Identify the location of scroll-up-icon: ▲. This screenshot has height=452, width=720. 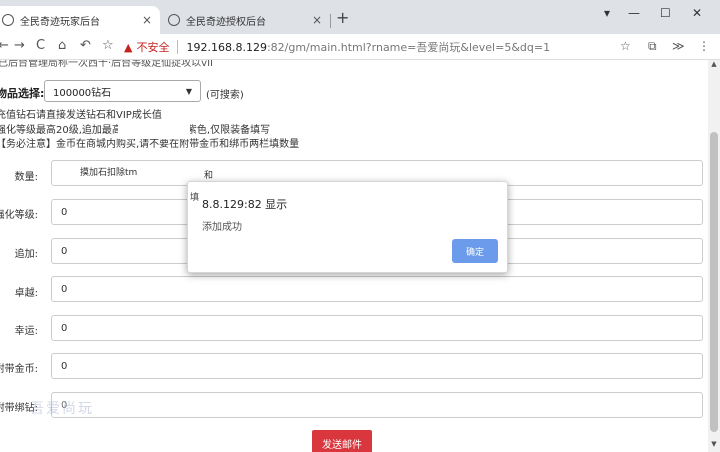
(714, 65).